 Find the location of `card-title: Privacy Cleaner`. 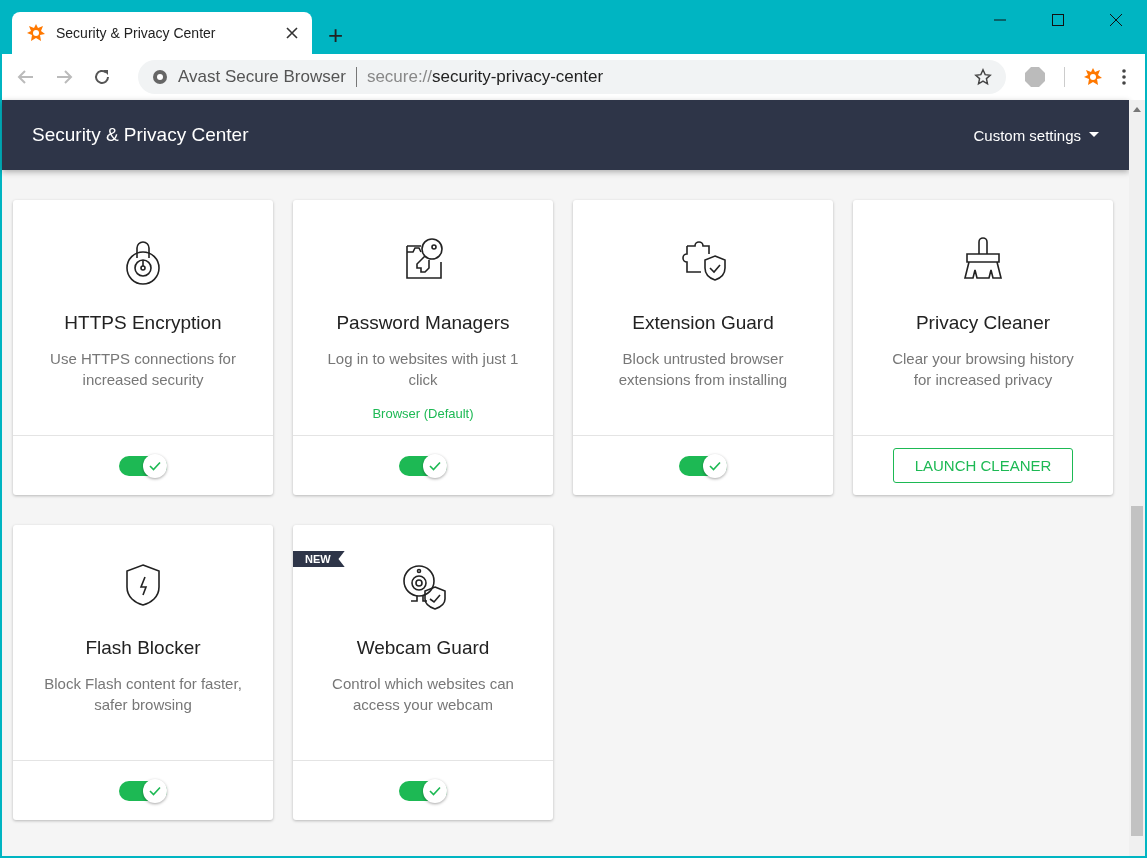

card-title: Privacy Cleaner is located at coordinates (983, 323).